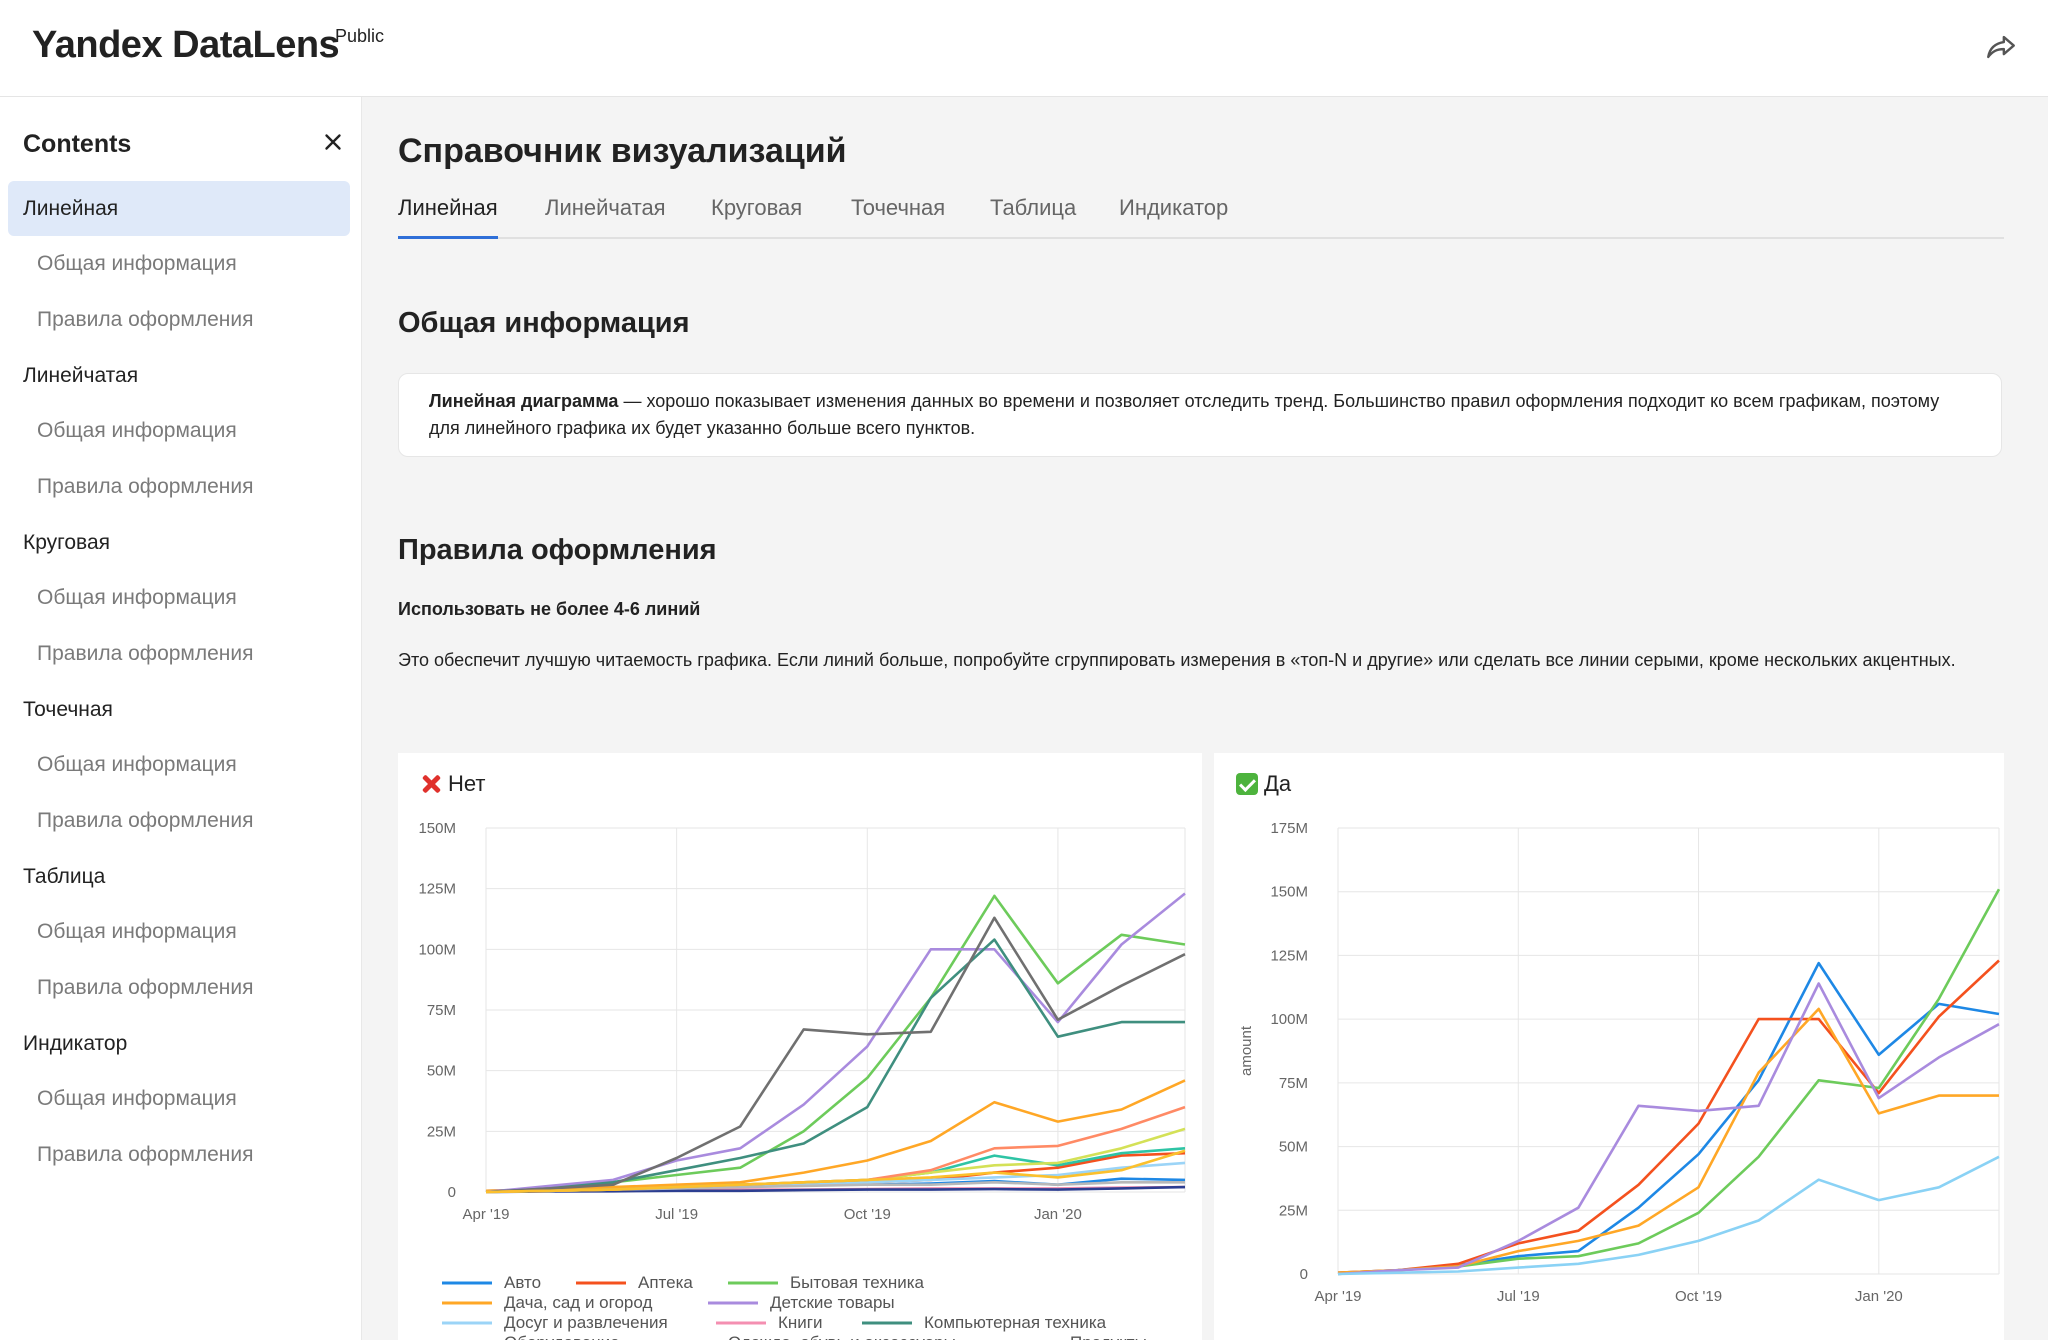  Describe the element at coordinates (622, 151) in the screenshot. I see `page-title: Справочник визуализаций` at that location.